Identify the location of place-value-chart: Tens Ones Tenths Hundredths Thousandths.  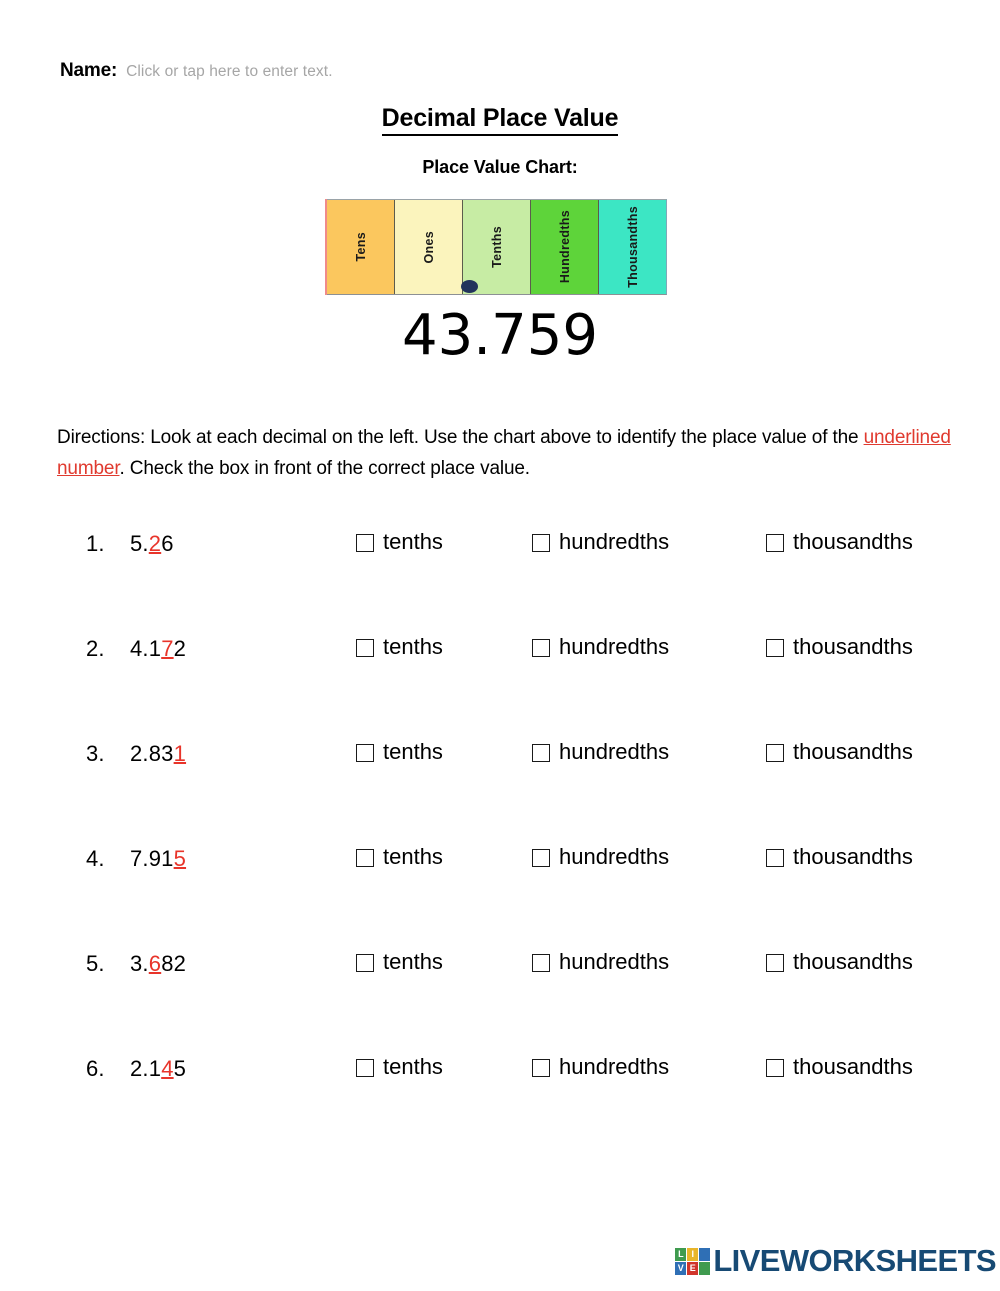
(496, 247).